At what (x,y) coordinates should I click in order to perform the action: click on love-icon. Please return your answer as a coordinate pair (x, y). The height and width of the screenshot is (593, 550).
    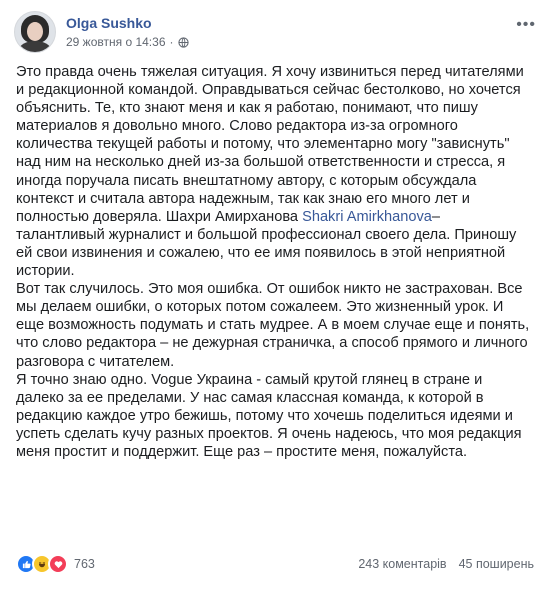
    Looking at the image, I should click on (58, 564).